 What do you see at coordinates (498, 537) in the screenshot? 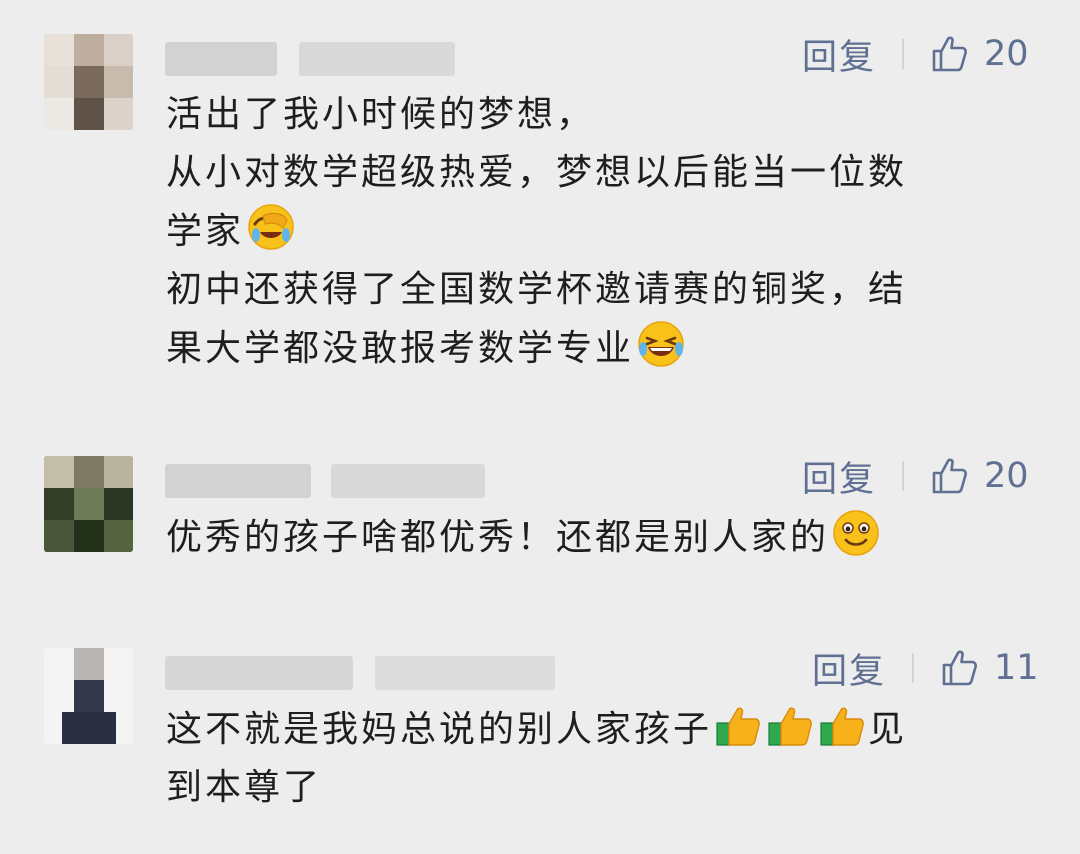
I see `comment-line: 优秀的孩子啥都优秀！还都是别人家的` at bounding box center [498, 537].